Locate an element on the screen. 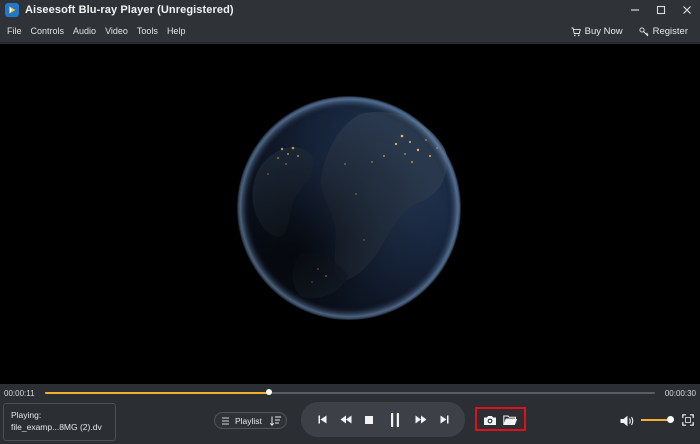 This screenshot has height=444, width=700. volume-slider is located at coordinates (657, 419).